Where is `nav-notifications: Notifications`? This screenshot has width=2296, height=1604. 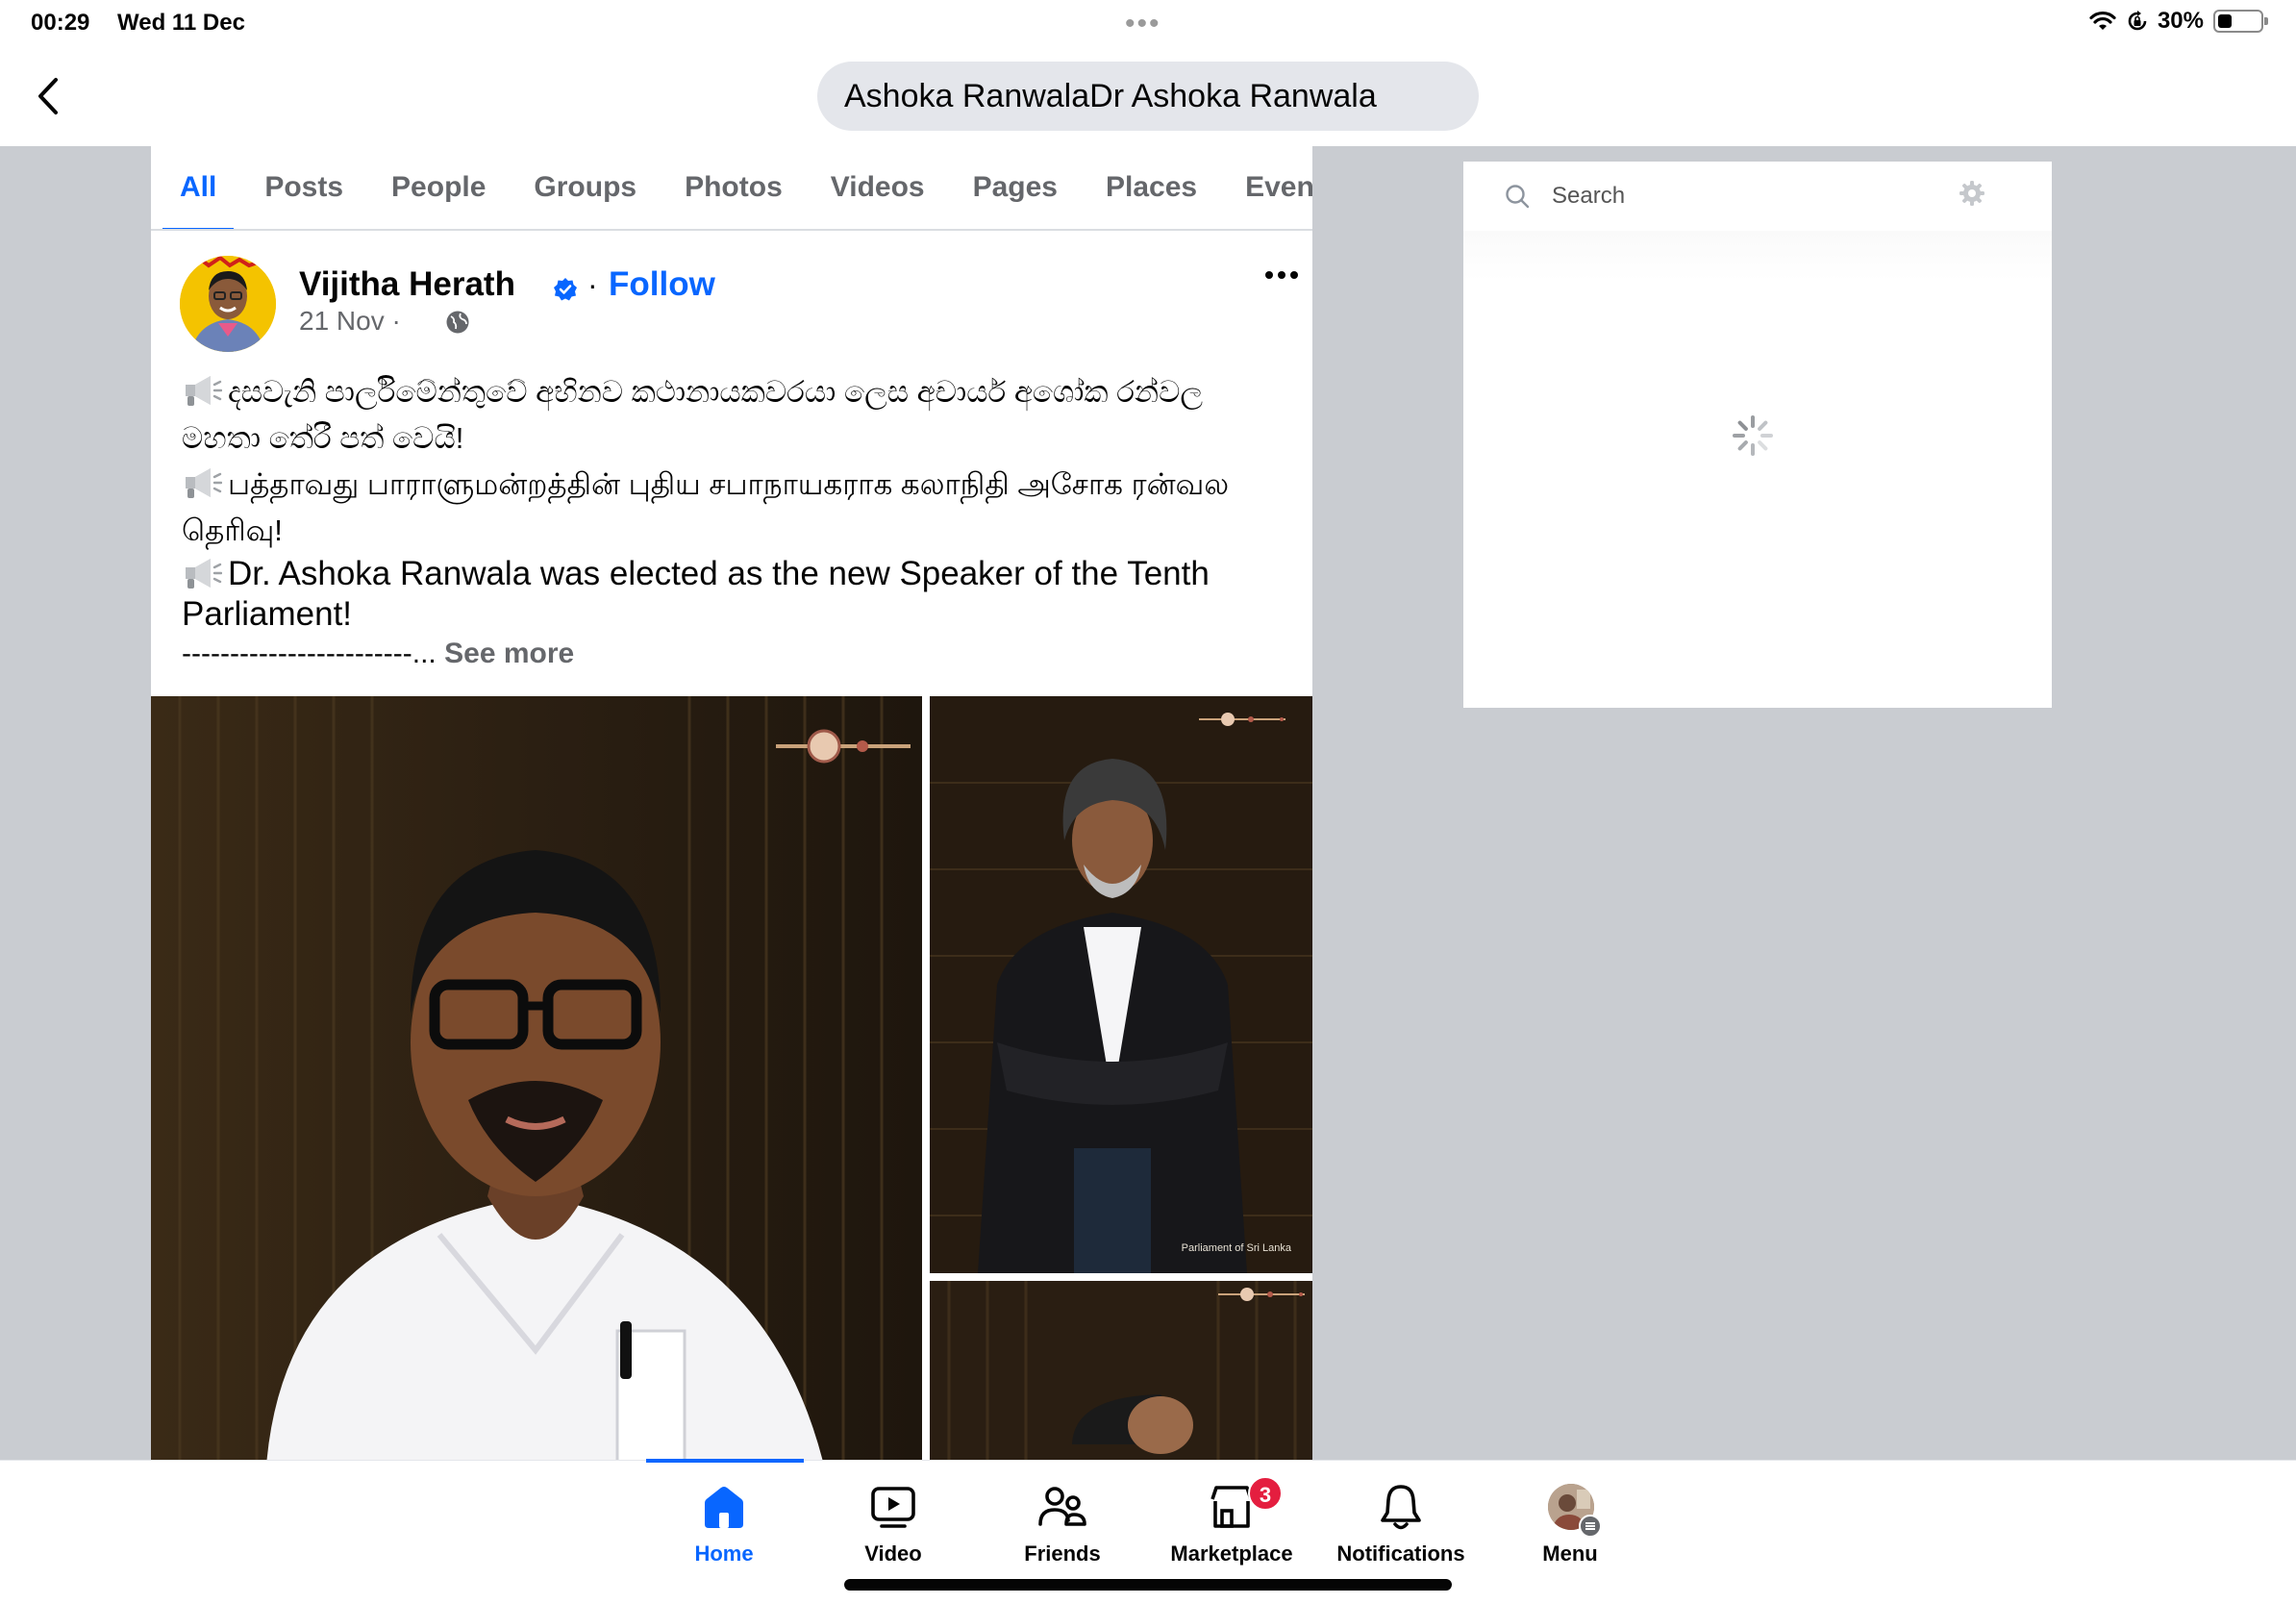 nav-notifications: Notifications is located at coordinates (1401, 1522).